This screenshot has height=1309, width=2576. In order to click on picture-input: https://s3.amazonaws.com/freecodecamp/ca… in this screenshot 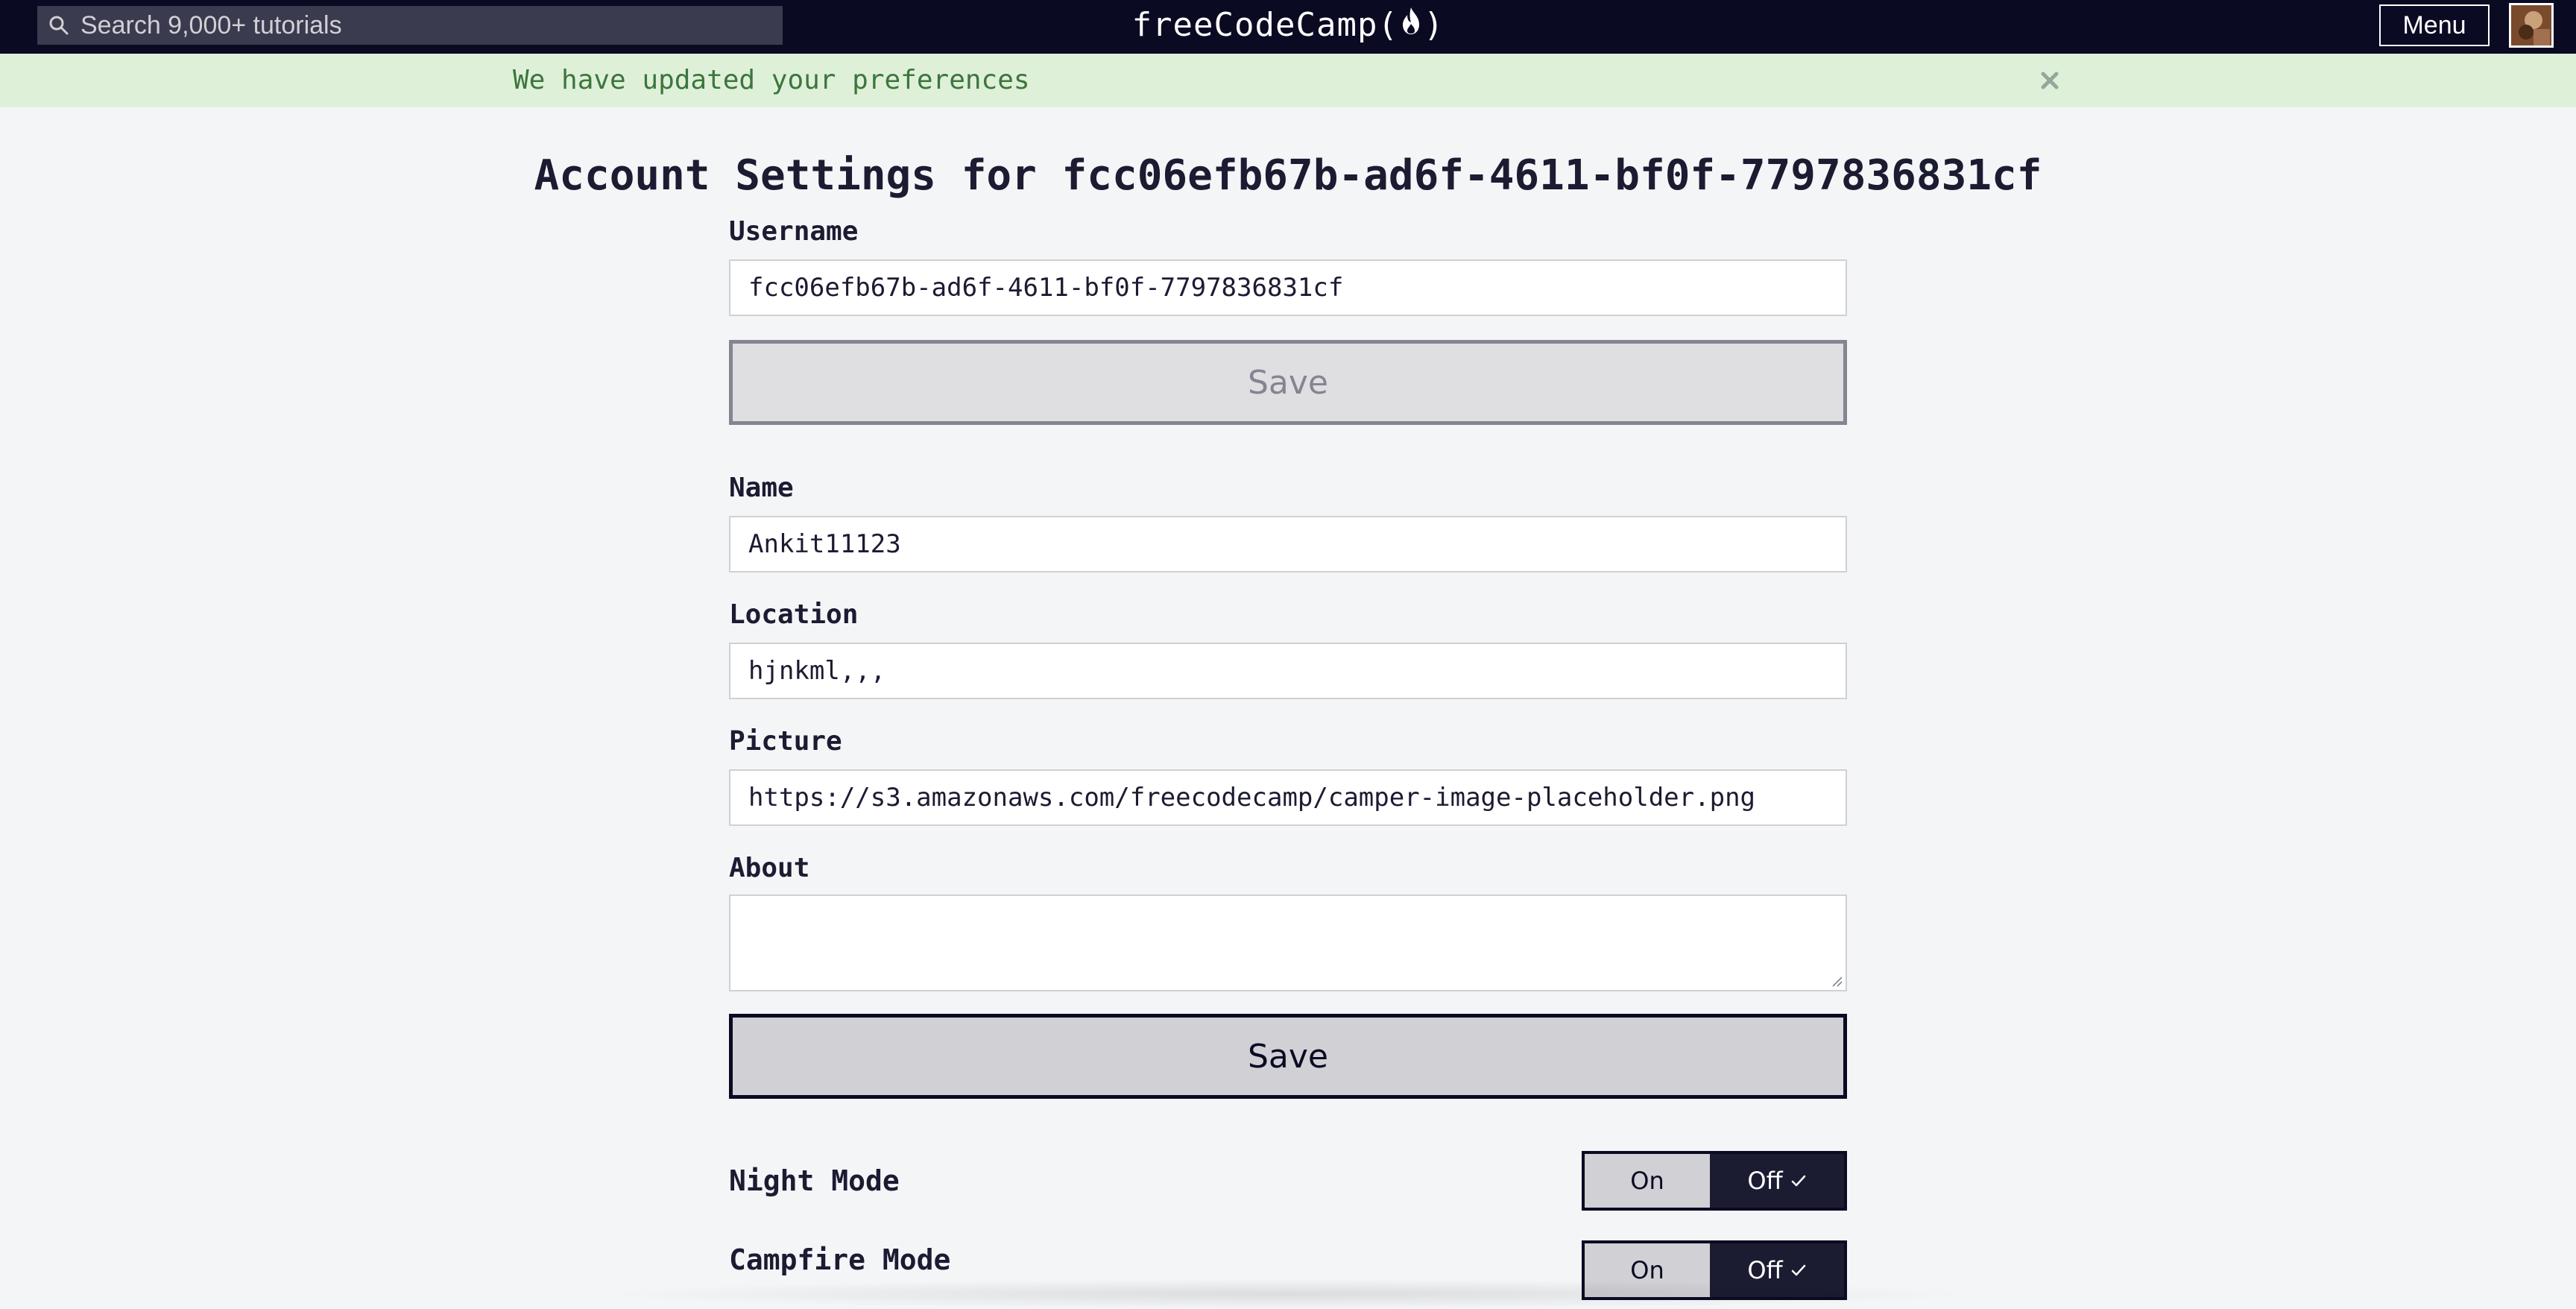, I will do `click(1288, 797)`.